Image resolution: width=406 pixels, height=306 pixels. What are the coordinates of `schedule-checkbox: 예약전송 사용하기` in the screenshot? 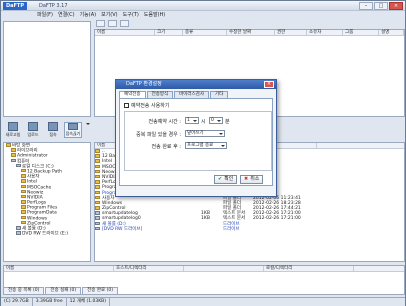 It's located at (146, 105).